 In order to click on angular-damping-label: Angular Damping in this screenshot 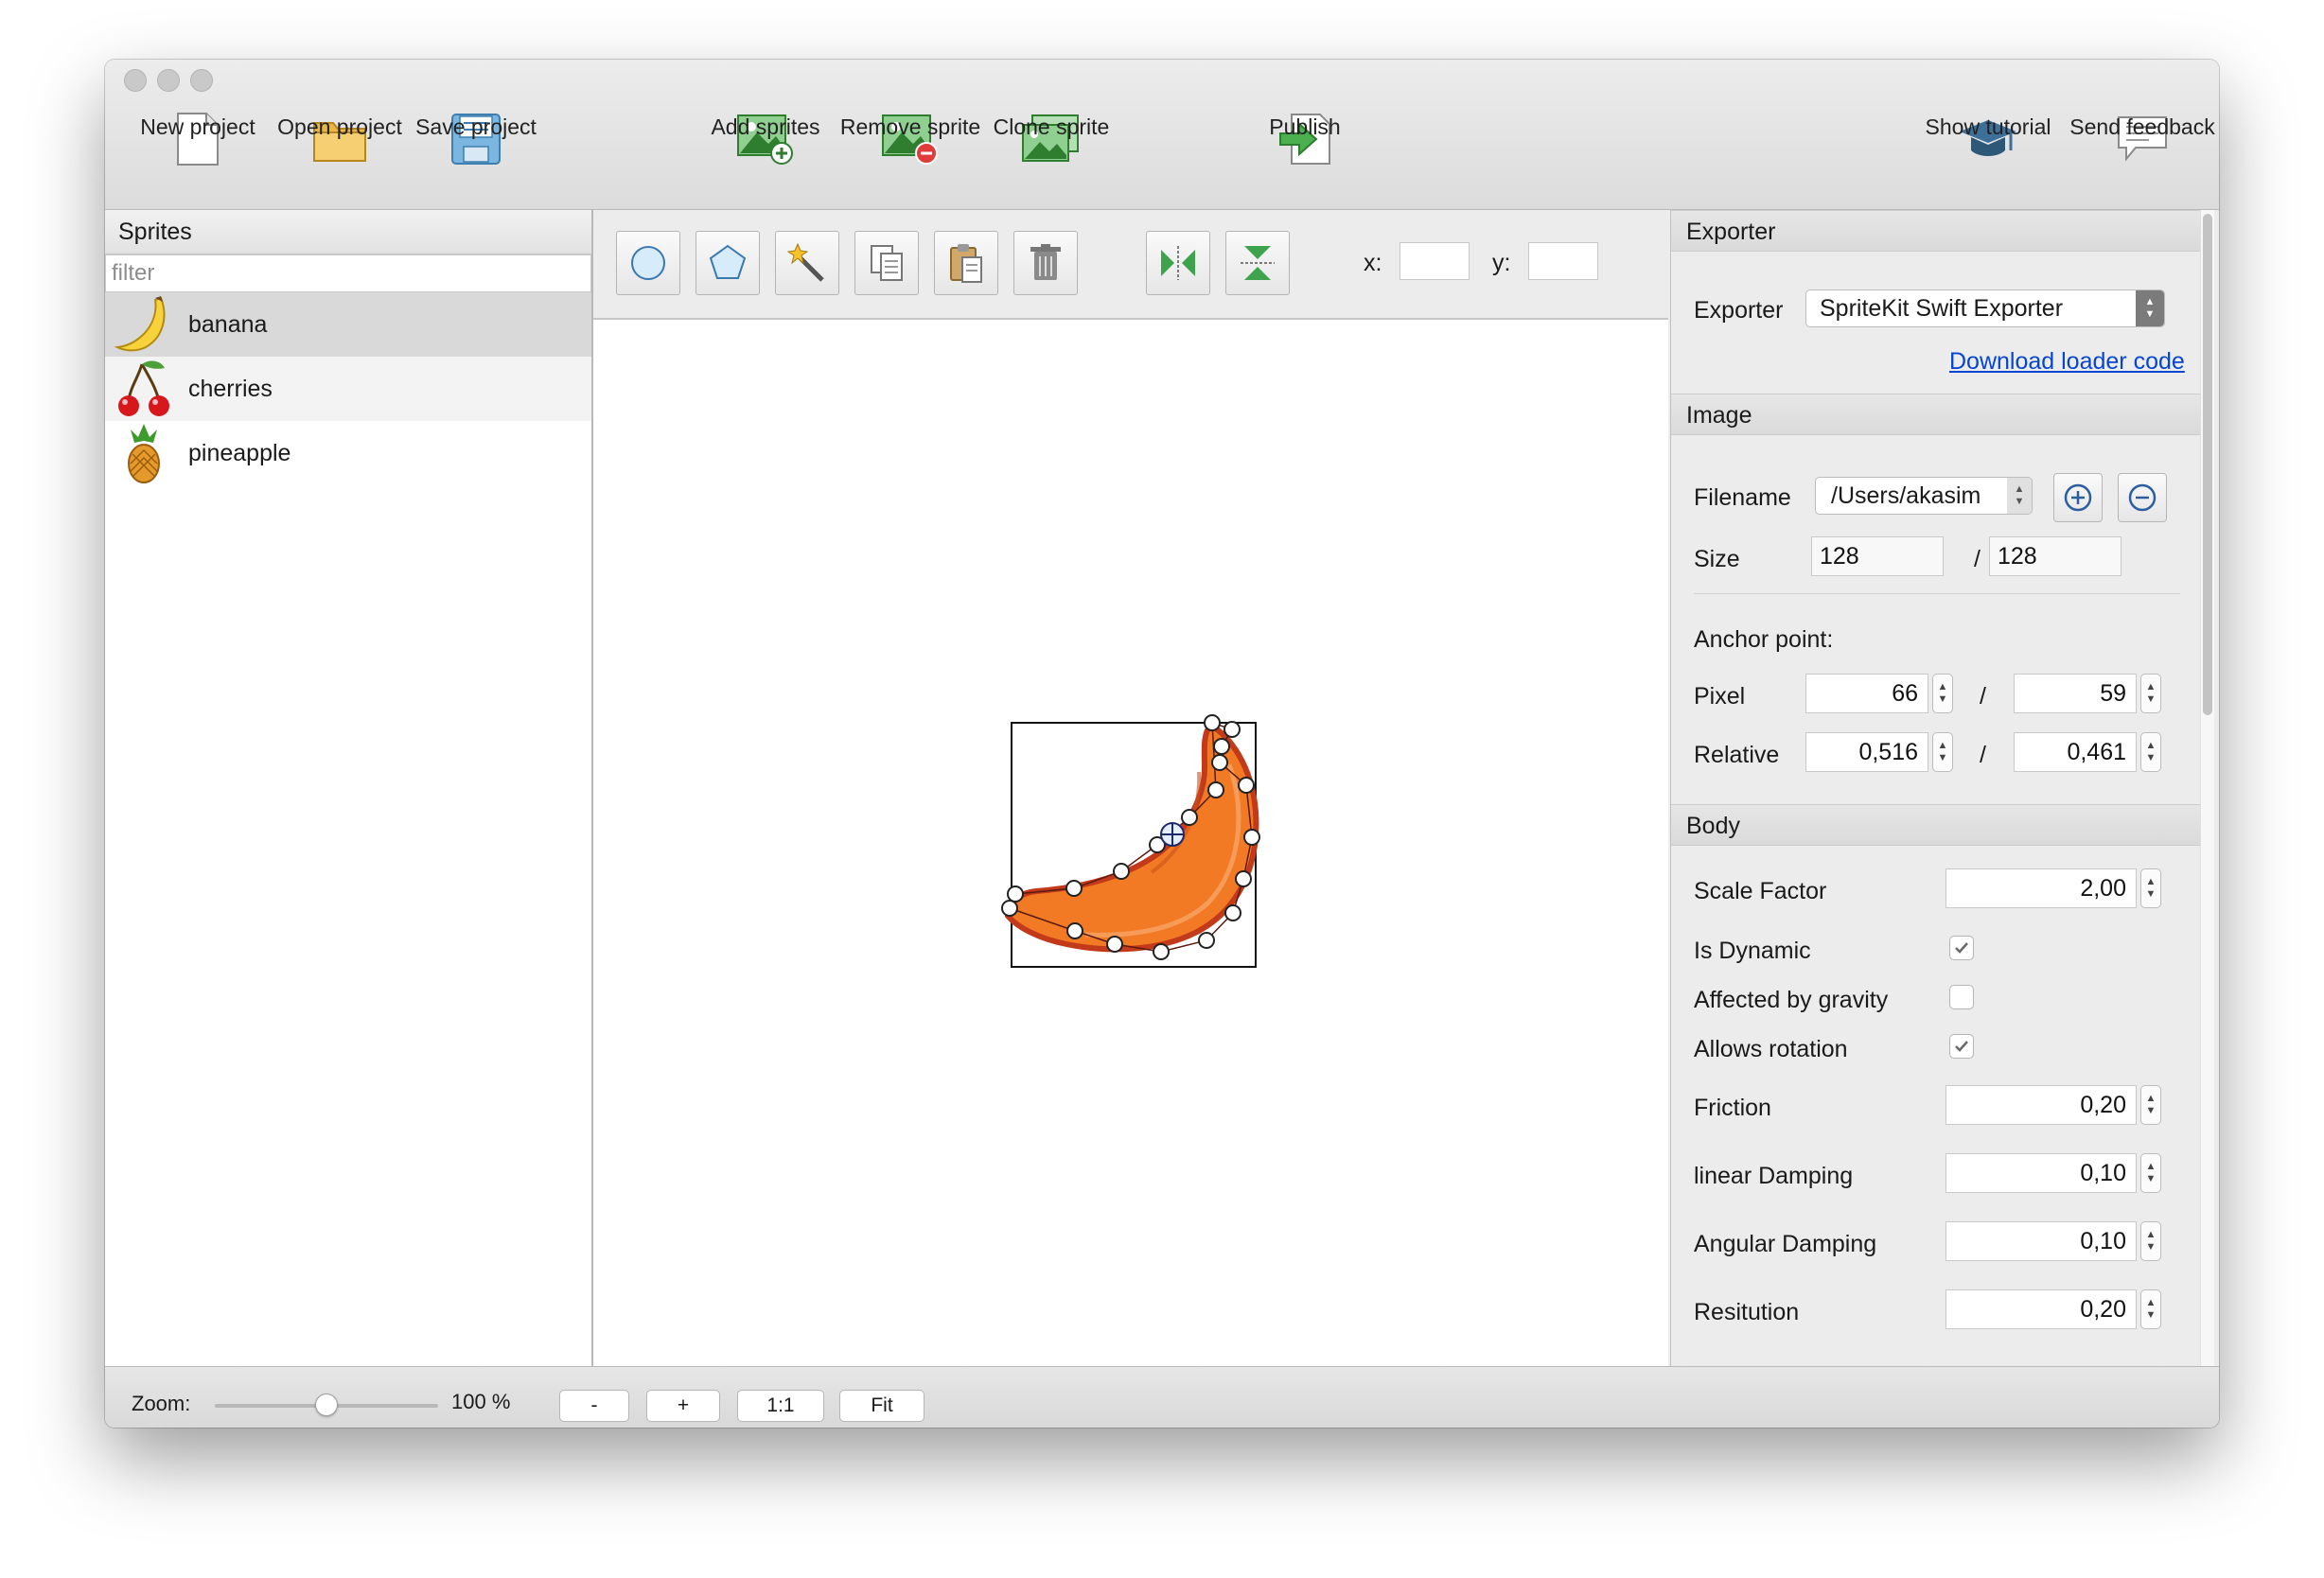, I will do `click(1785, 1244)`.